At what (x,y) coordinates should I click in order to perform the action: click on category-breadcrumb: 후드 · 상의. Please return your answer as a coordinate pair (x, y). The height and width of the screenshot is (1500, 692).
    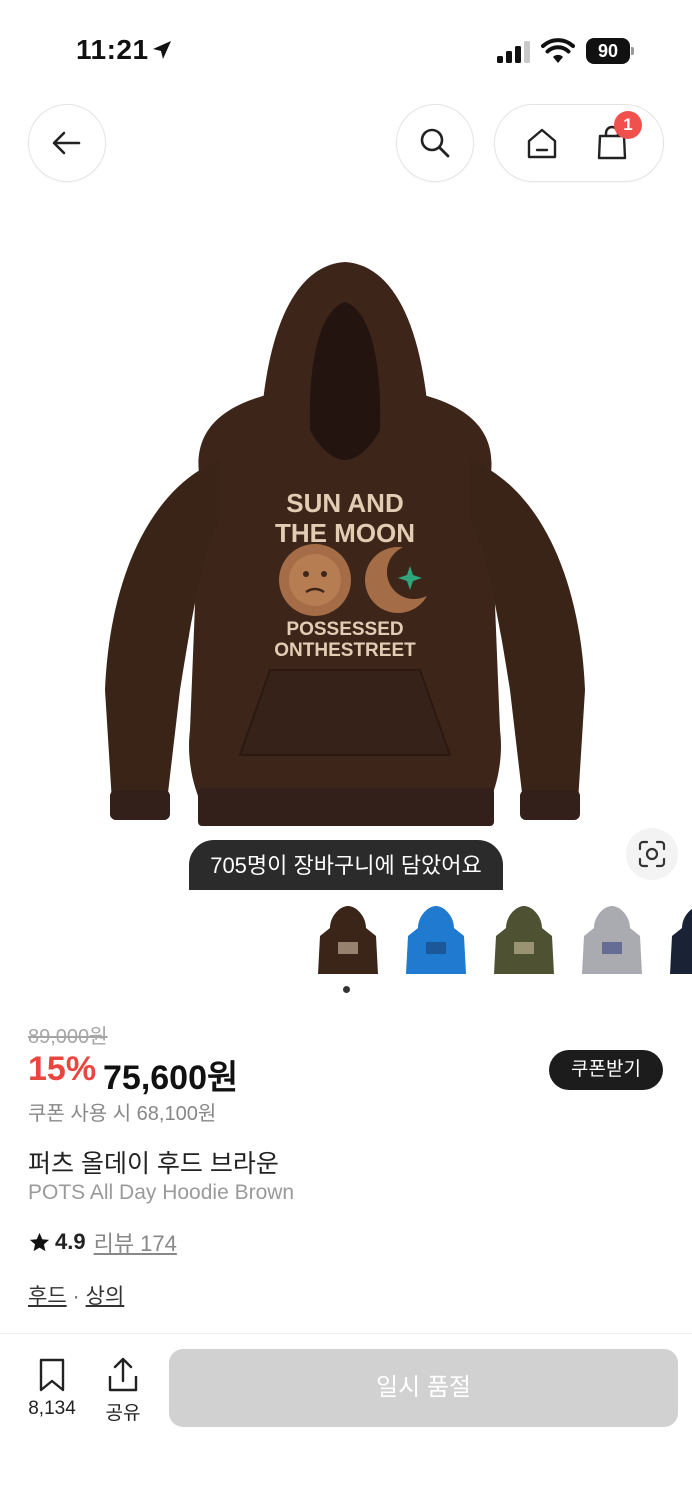
    Looking at the image, I should click on (76, 1295).